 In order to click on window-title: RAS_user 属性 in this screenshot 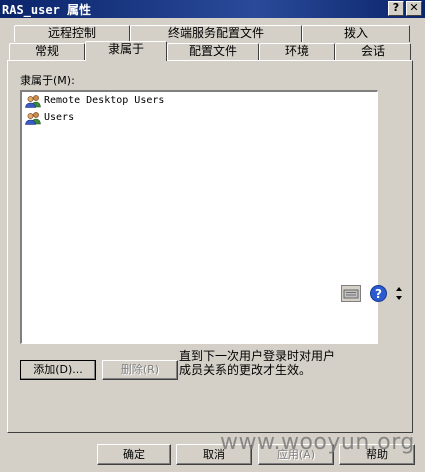, I will do `click(47, 10)`.